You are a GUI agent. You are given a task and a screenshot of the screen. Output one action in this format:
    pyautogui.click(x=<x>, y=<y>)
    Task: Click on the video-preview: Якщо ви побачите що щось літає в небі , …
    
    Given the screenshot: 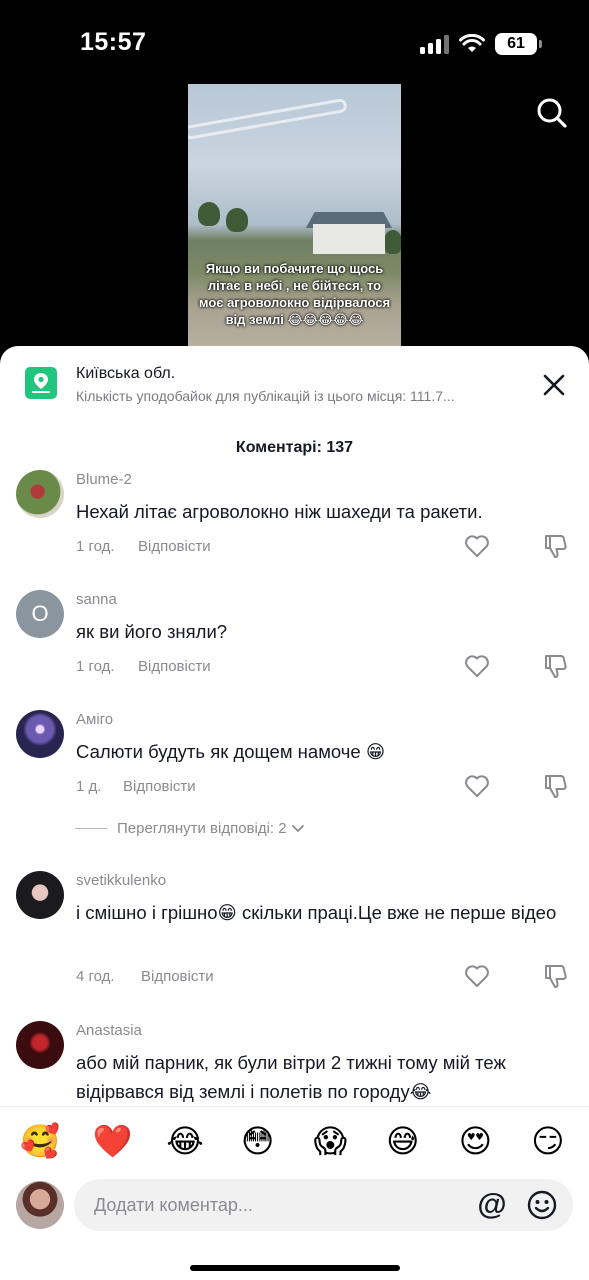 What is the action you would take?
    pyautogui.click(x=294, y=219)
    